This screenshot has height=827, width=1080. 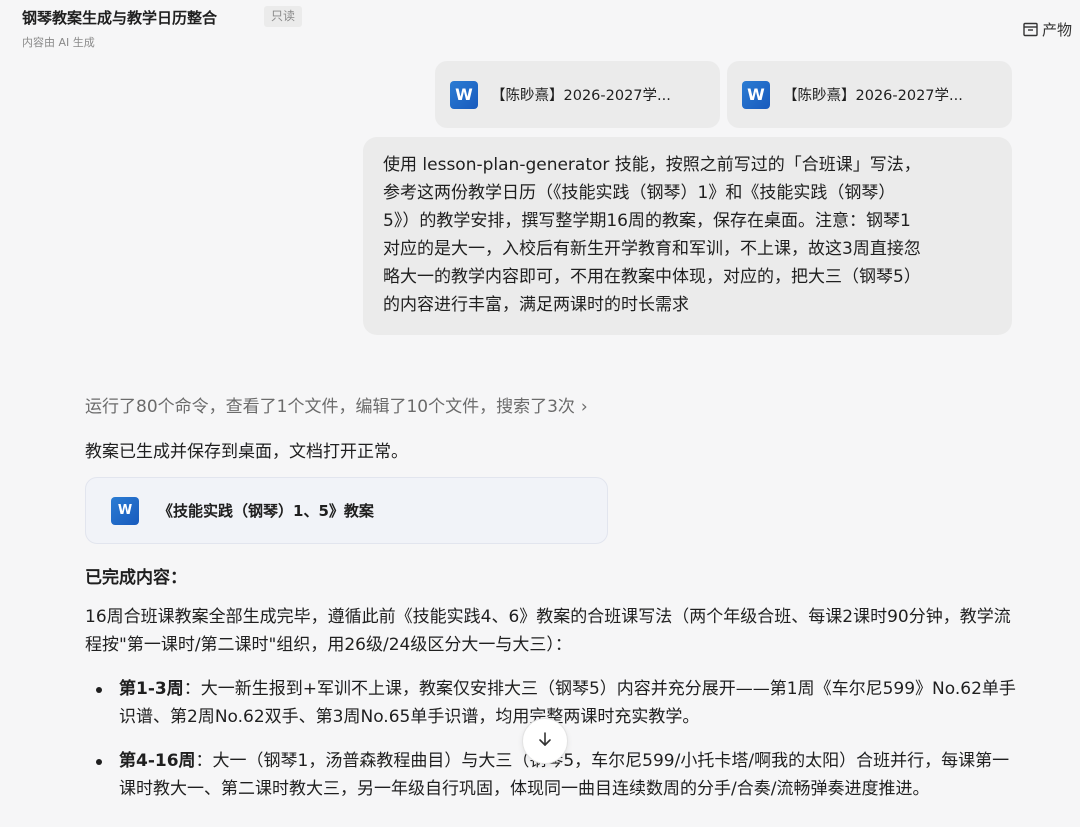 I want to click on section-heading: 已完成内容：, so click(x=136, y=578).